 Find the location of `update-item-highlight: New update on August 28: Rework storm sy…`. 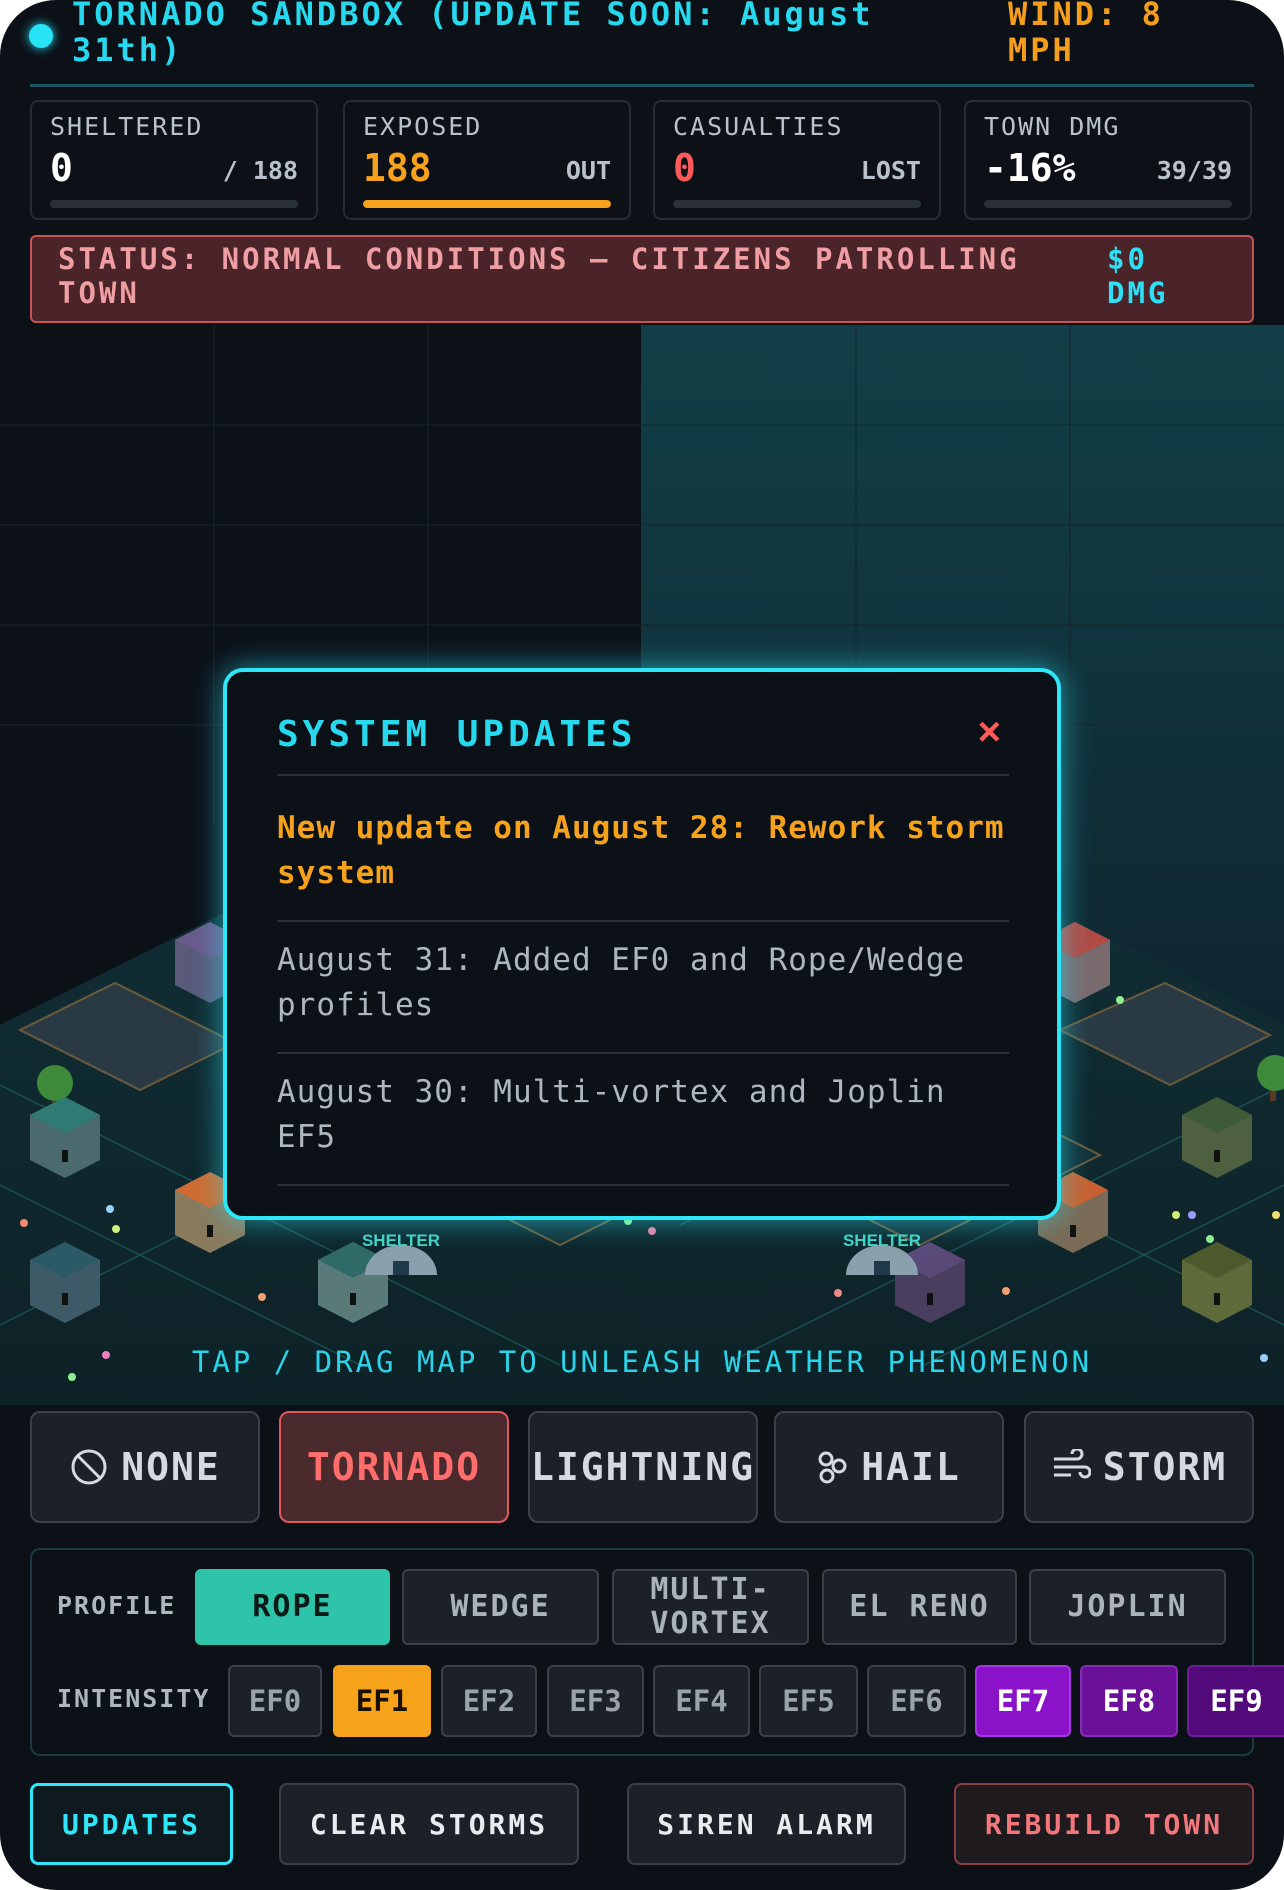

update-item-highlight: New update on August 28: Rework storm sy… is located at coordinates (641, 850).